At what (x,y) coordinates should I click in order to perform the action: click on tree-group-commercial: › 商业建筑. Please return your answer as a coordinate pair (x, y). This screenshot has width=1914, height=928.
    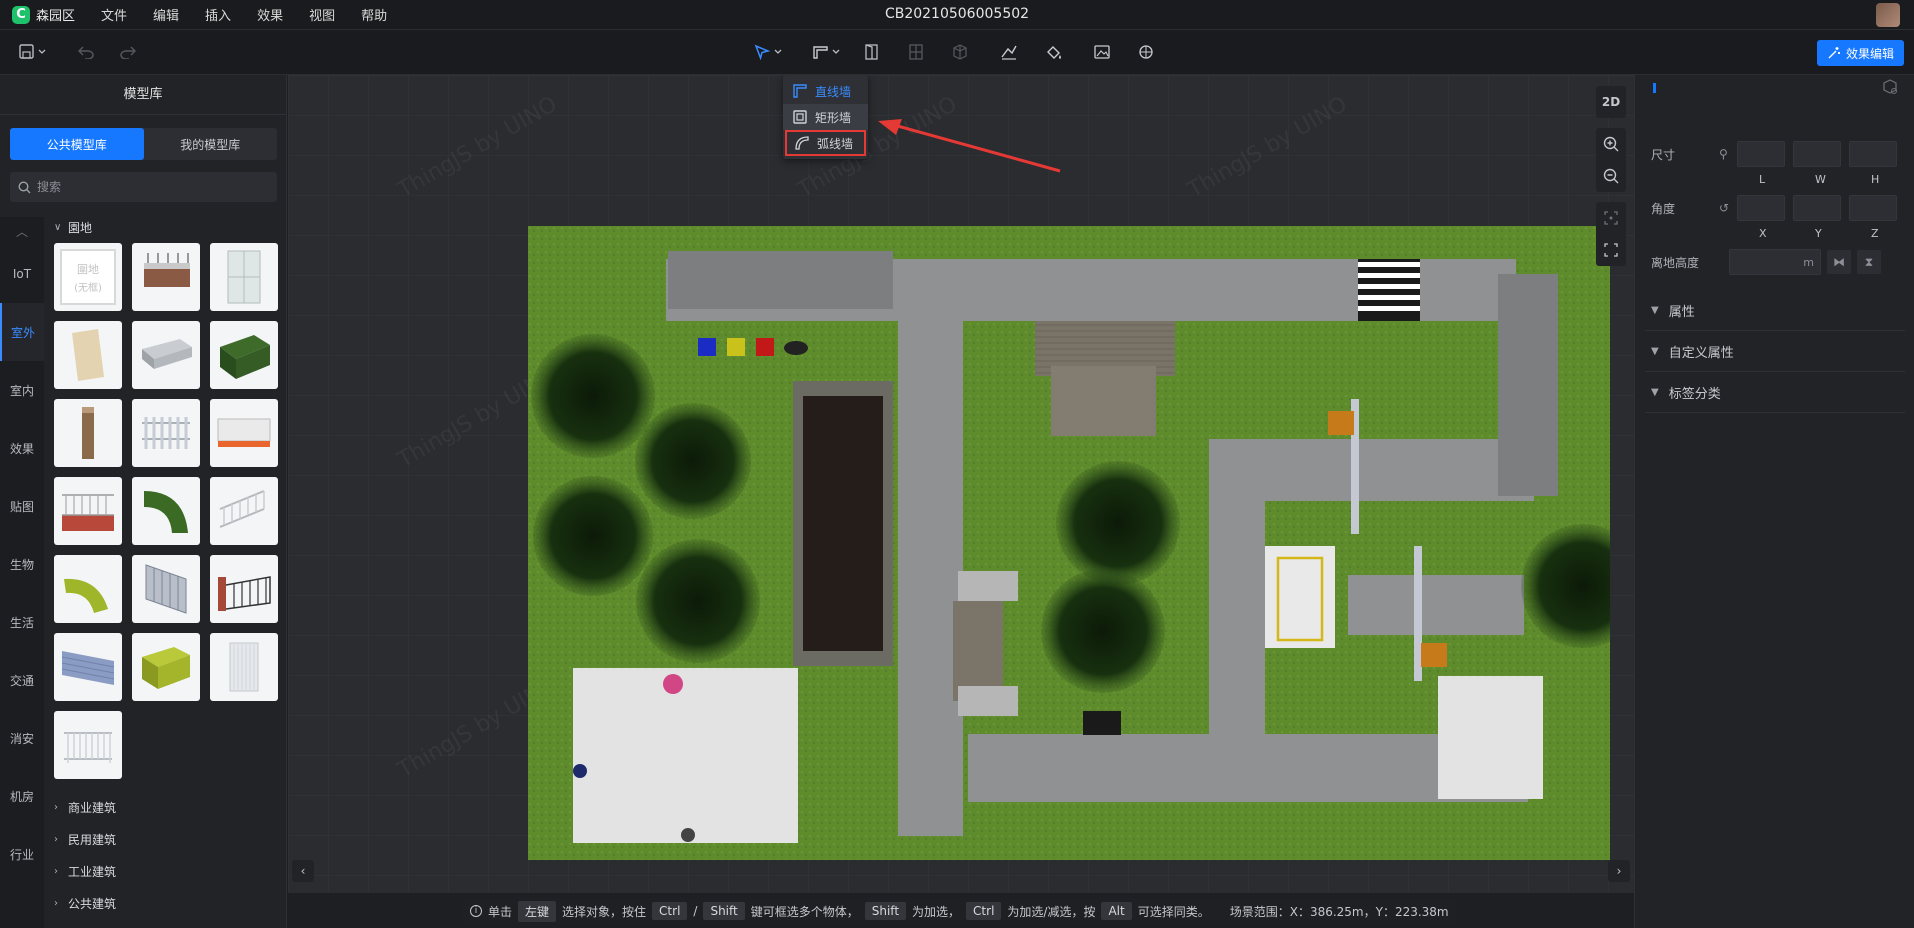
    Looking at the image, I should click on (169, 807).